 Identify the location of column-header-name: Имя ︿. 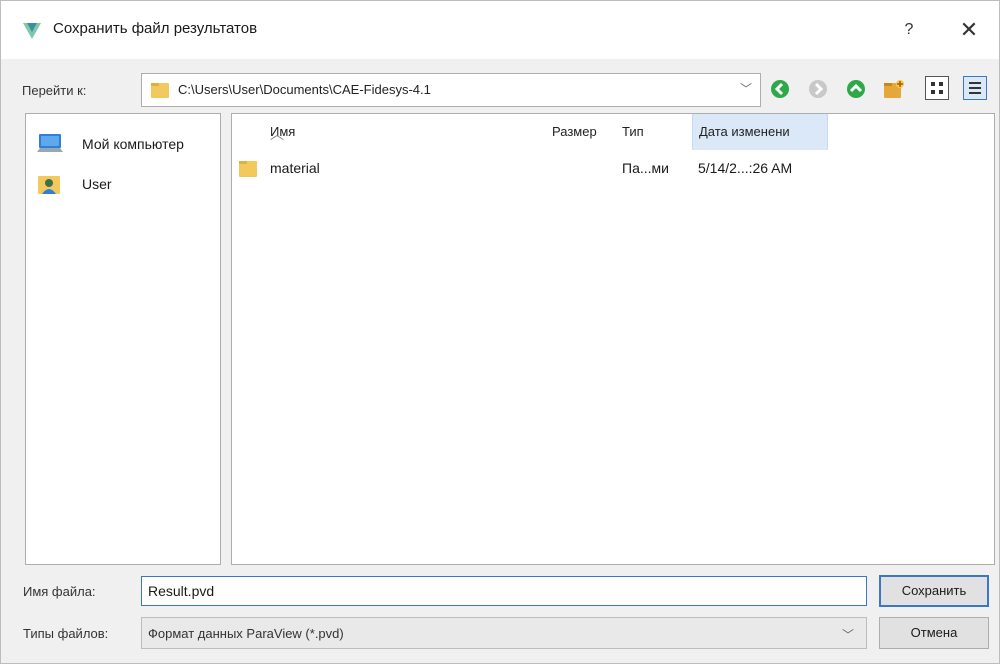
(389, 132).